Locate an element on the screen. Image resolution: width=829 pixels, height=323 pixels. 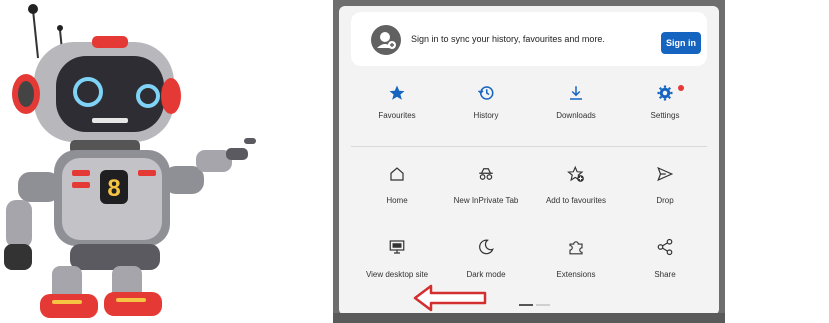
puzzle-icon is located at coordinates (576, 248).